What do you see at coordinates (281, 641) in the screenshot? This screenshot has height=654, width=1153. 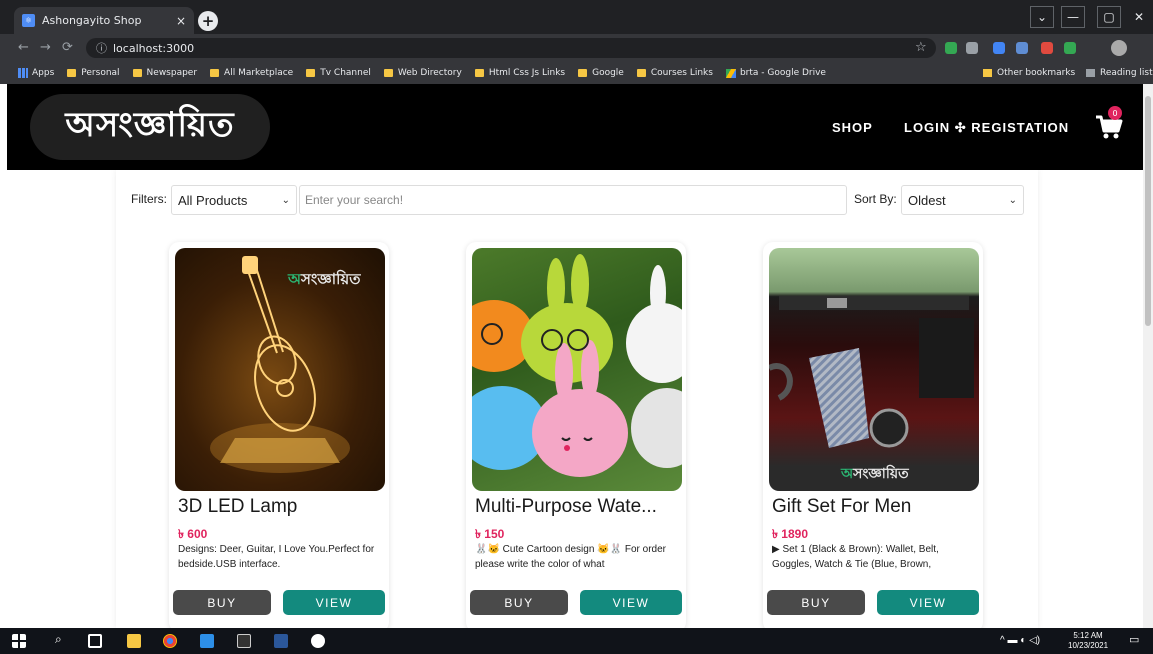 I see `word-icon` at bounding box center [281, 641].